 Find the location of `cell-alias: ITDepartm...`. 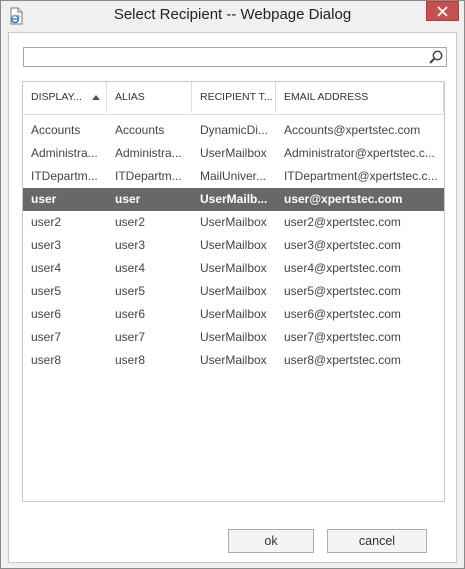

cell-alias: ITDepartm... is located at coordinates (148, 176).